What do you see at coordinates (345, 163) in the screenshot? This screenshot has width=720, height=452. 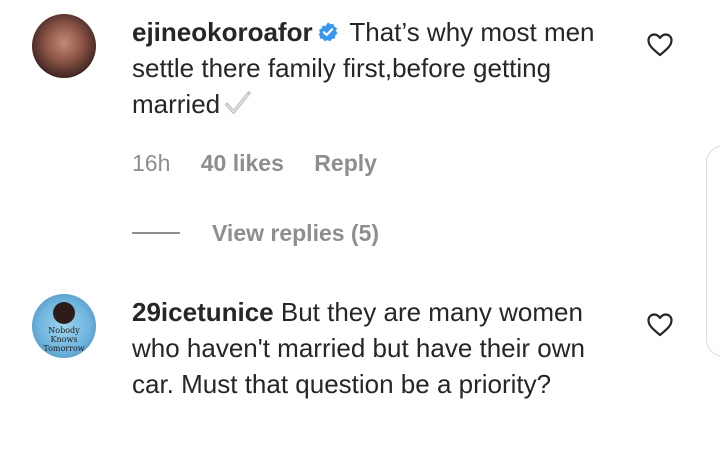 I see `reply-button: Reply` at bounding box center [345, 163].